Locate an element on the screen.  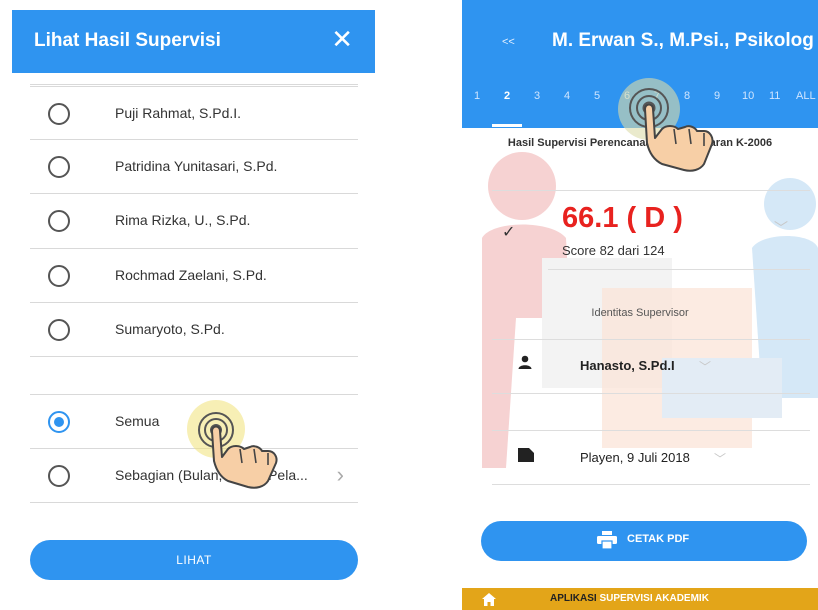
printer-icon is located at coordinates (607, 540).